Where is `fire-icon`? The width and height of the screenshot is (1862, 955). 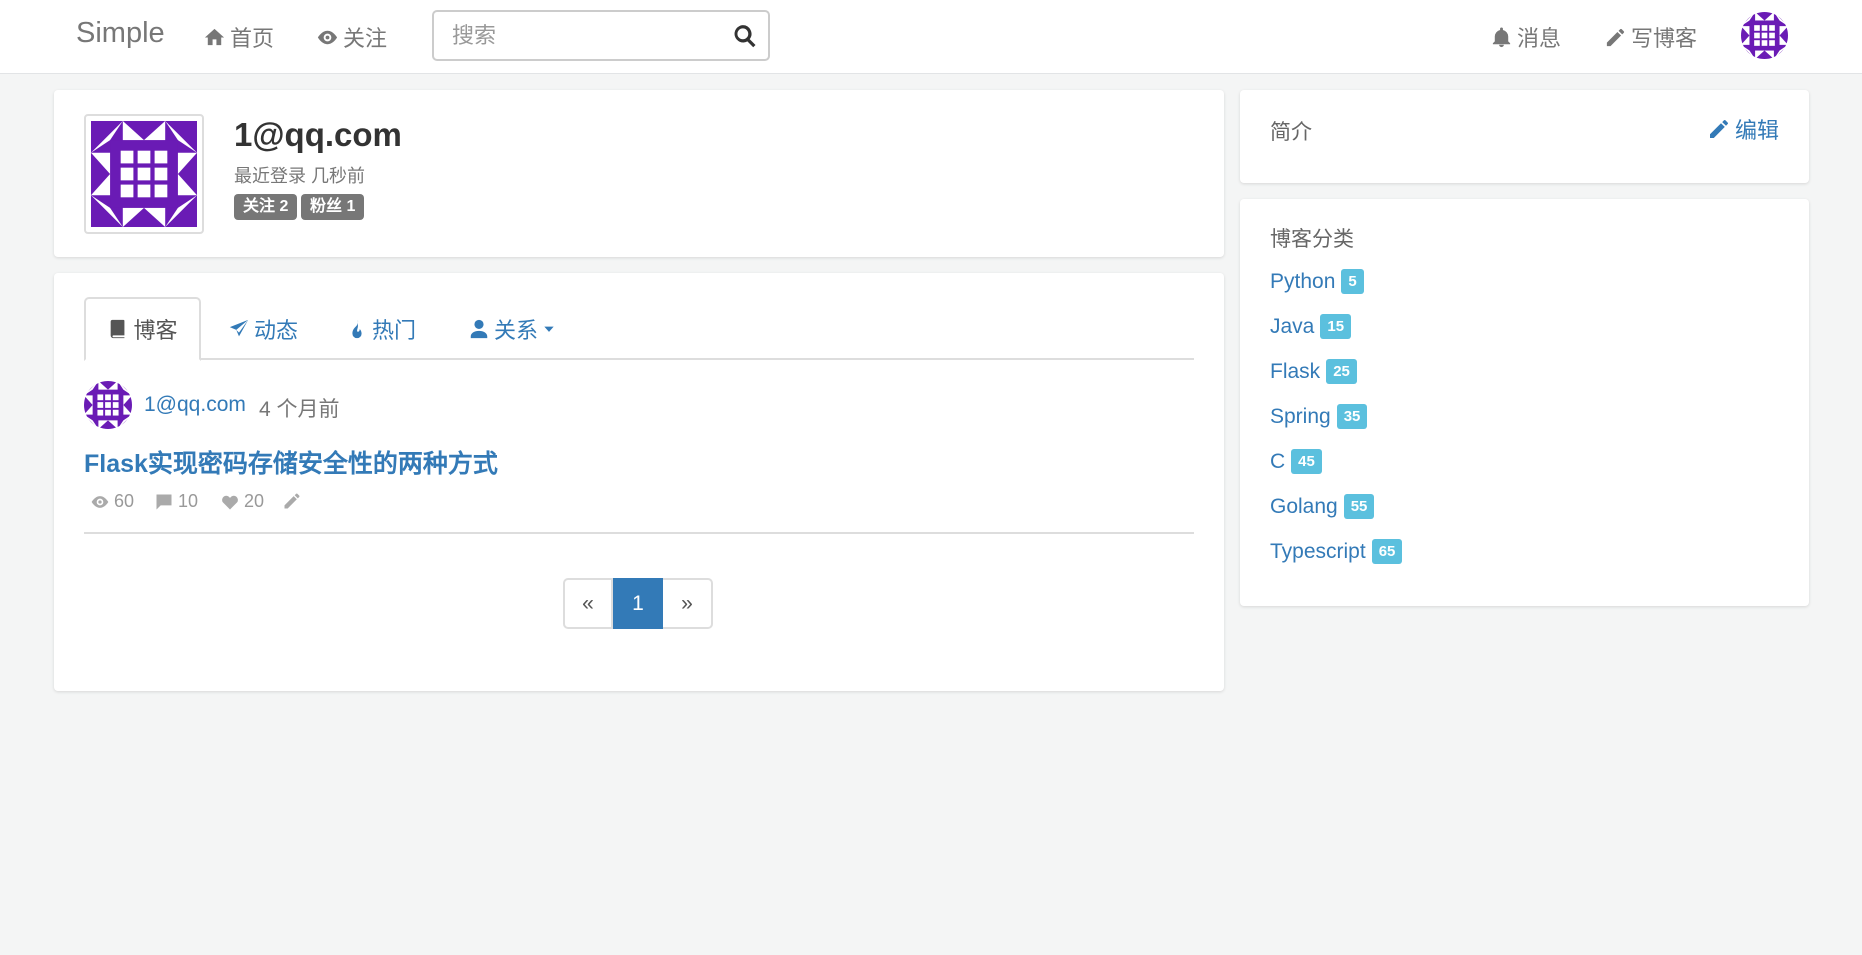
fire-icon is located at coordinates (357, 328).